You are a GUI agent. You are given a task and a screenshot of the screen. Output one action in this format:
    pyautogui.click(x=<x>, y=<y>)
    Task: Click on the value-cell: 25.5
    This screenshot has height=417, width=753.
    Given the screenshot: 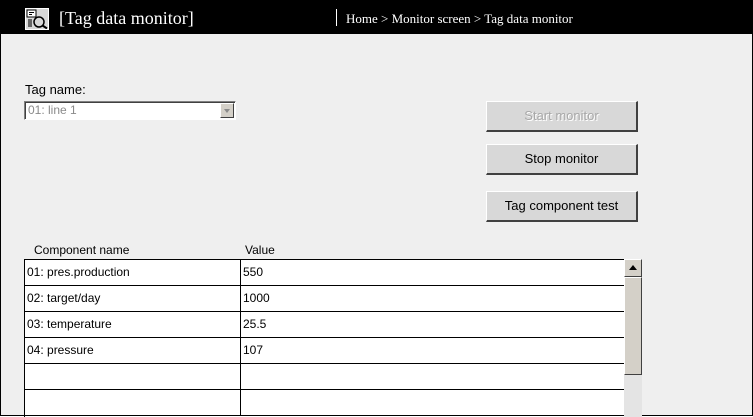 What is the action you would take?
    pyautogui.click(x=432, y=325)
    